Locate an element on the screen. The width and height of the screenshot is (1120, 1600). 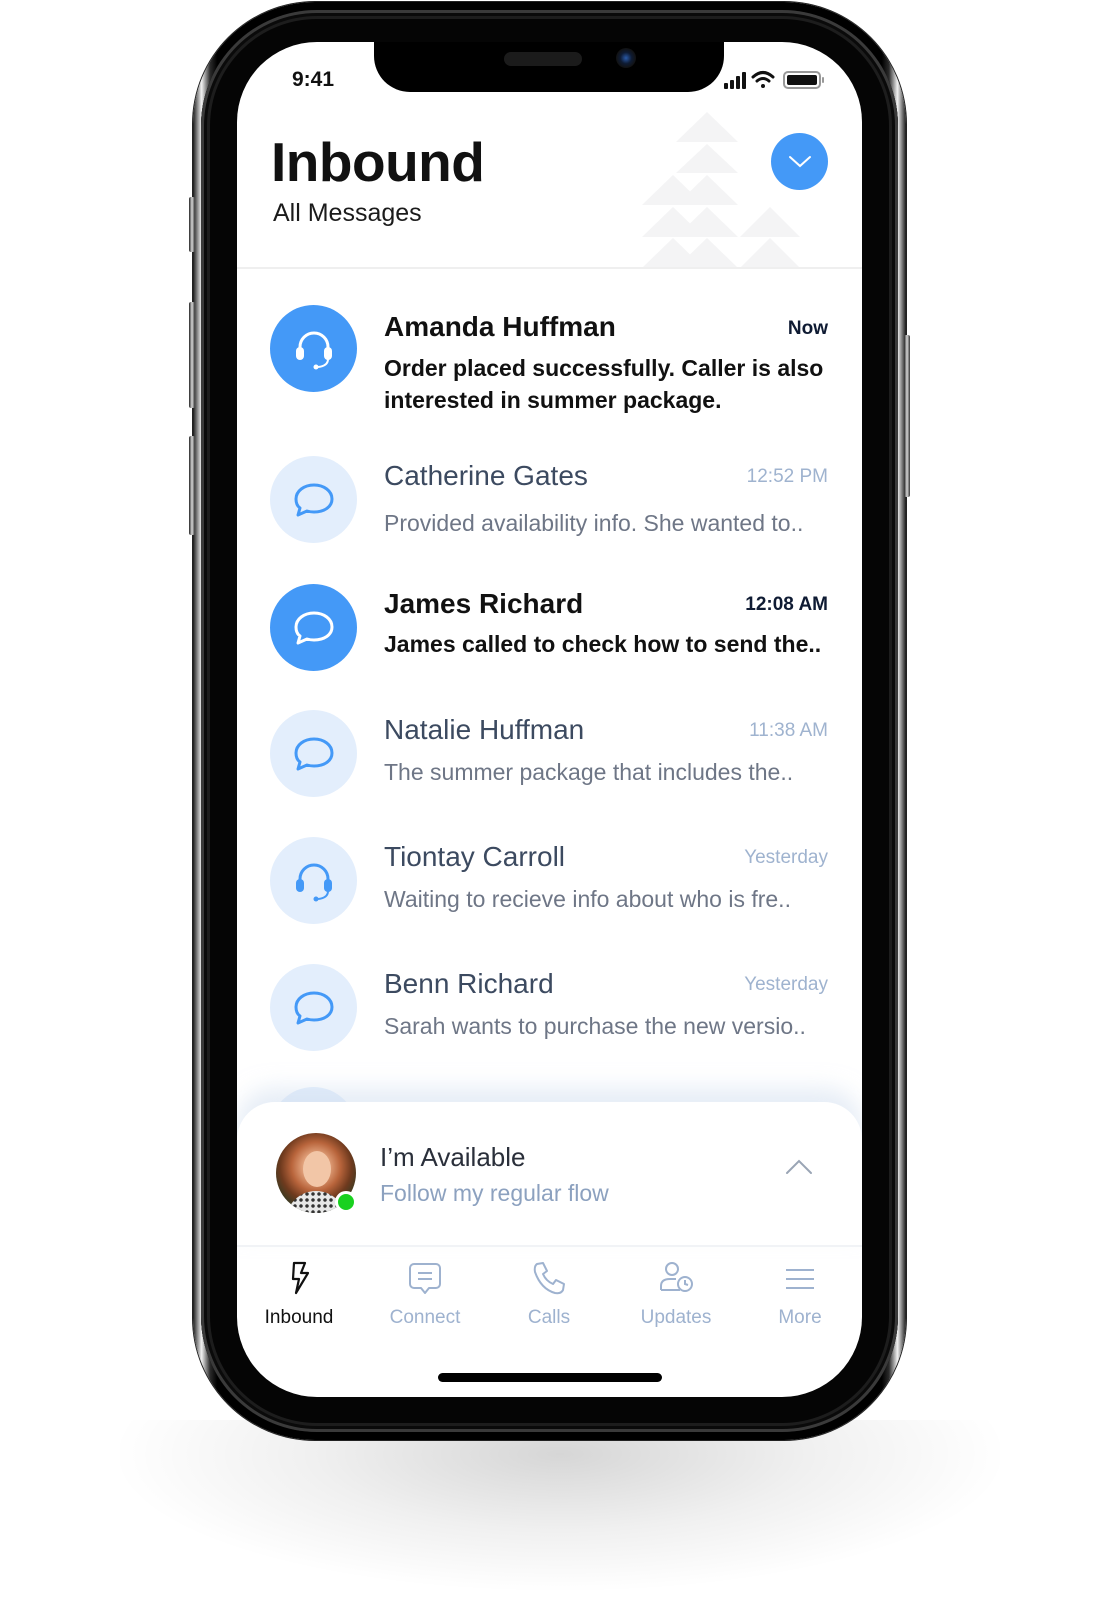
home-indicator is located at coordinates (550, 1377).